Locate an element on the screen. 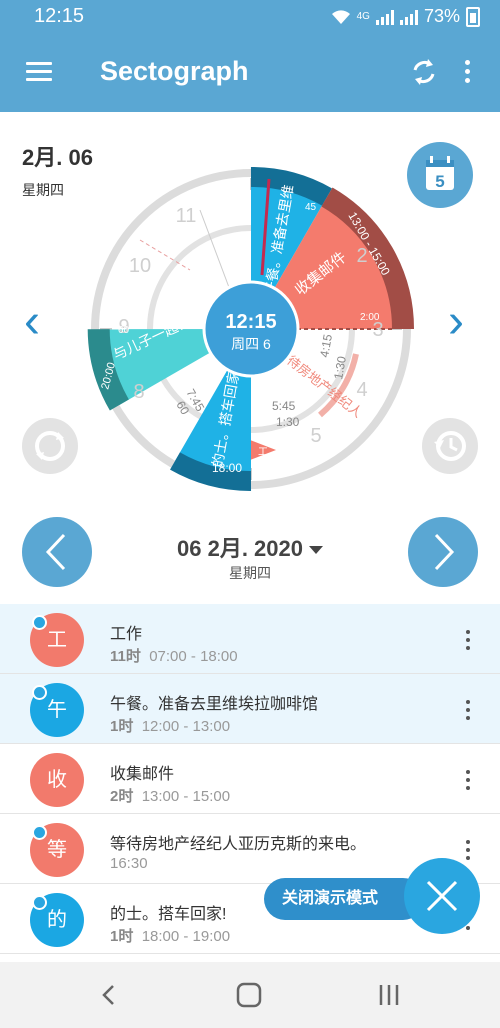  event-duration: 2时 is located at coordinates (122, 796).